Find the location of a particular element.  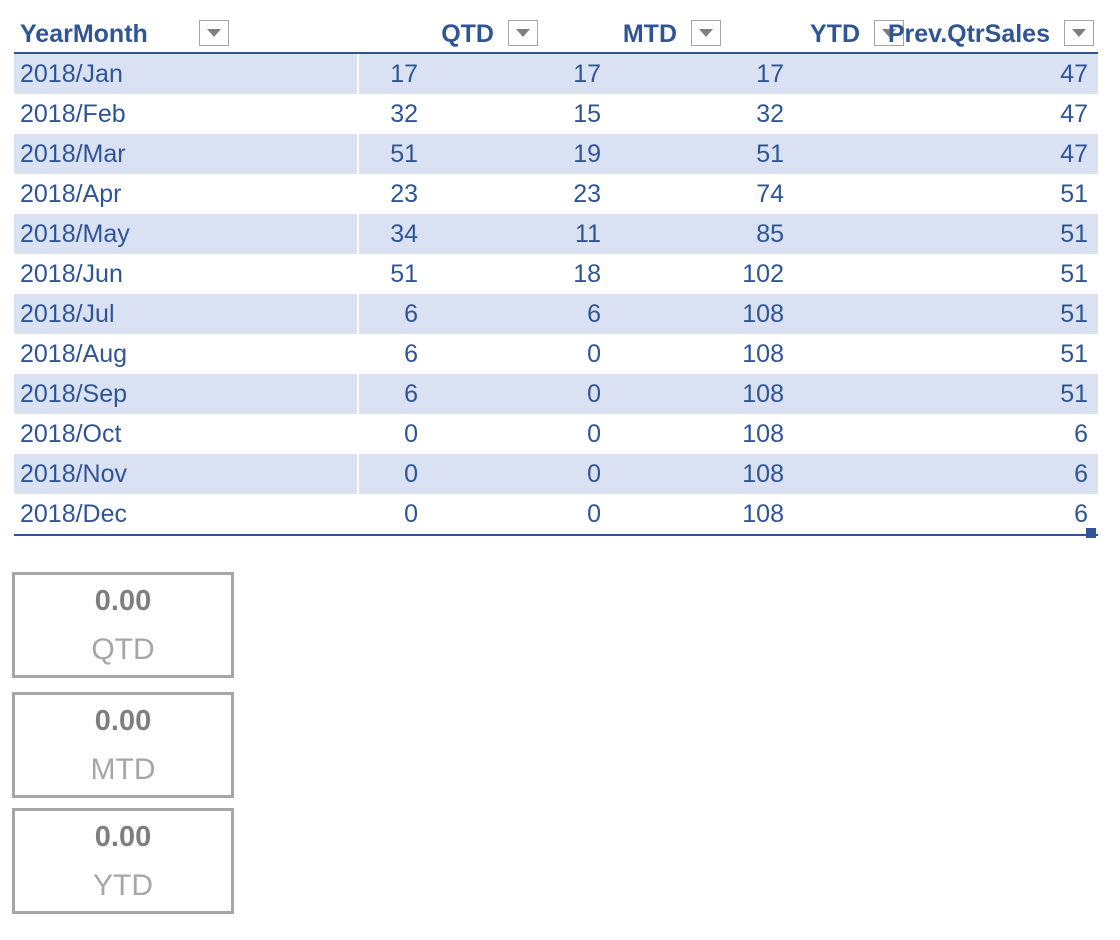

cell-yearmonth: 2018/Jul is located at coordinates (186, 314).